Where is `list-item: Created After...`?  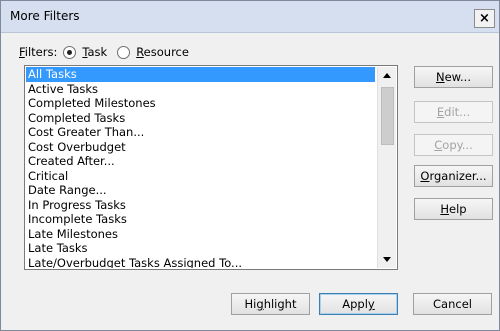
list-item: Created After... is located at coordinates (200, 161).